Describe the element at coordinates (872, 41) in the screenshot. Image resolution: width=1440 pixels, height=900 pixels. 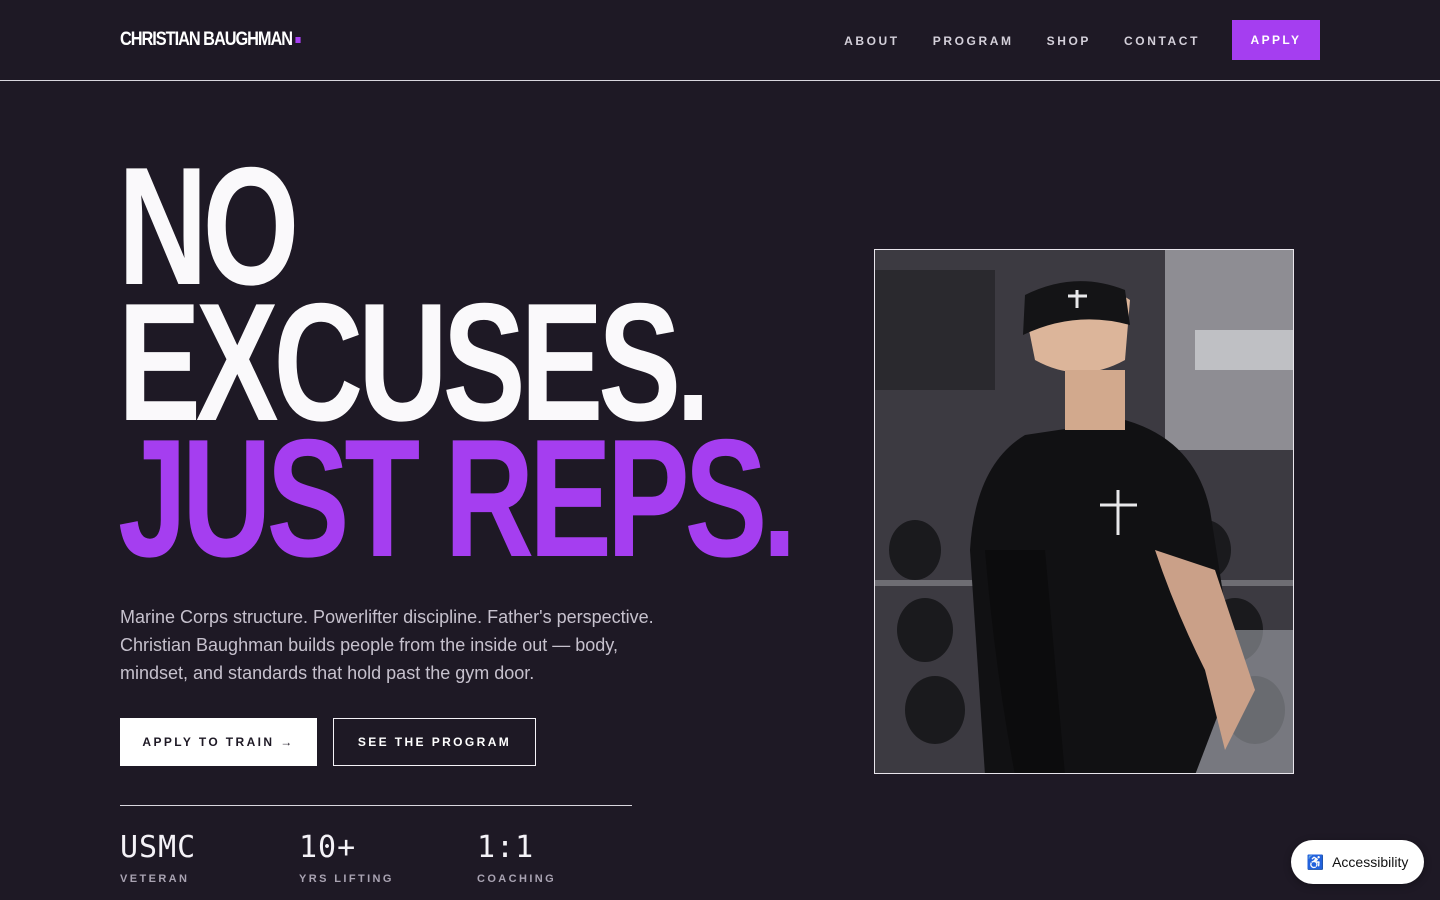
I see `nav-link-about: ABOUT` at that location.